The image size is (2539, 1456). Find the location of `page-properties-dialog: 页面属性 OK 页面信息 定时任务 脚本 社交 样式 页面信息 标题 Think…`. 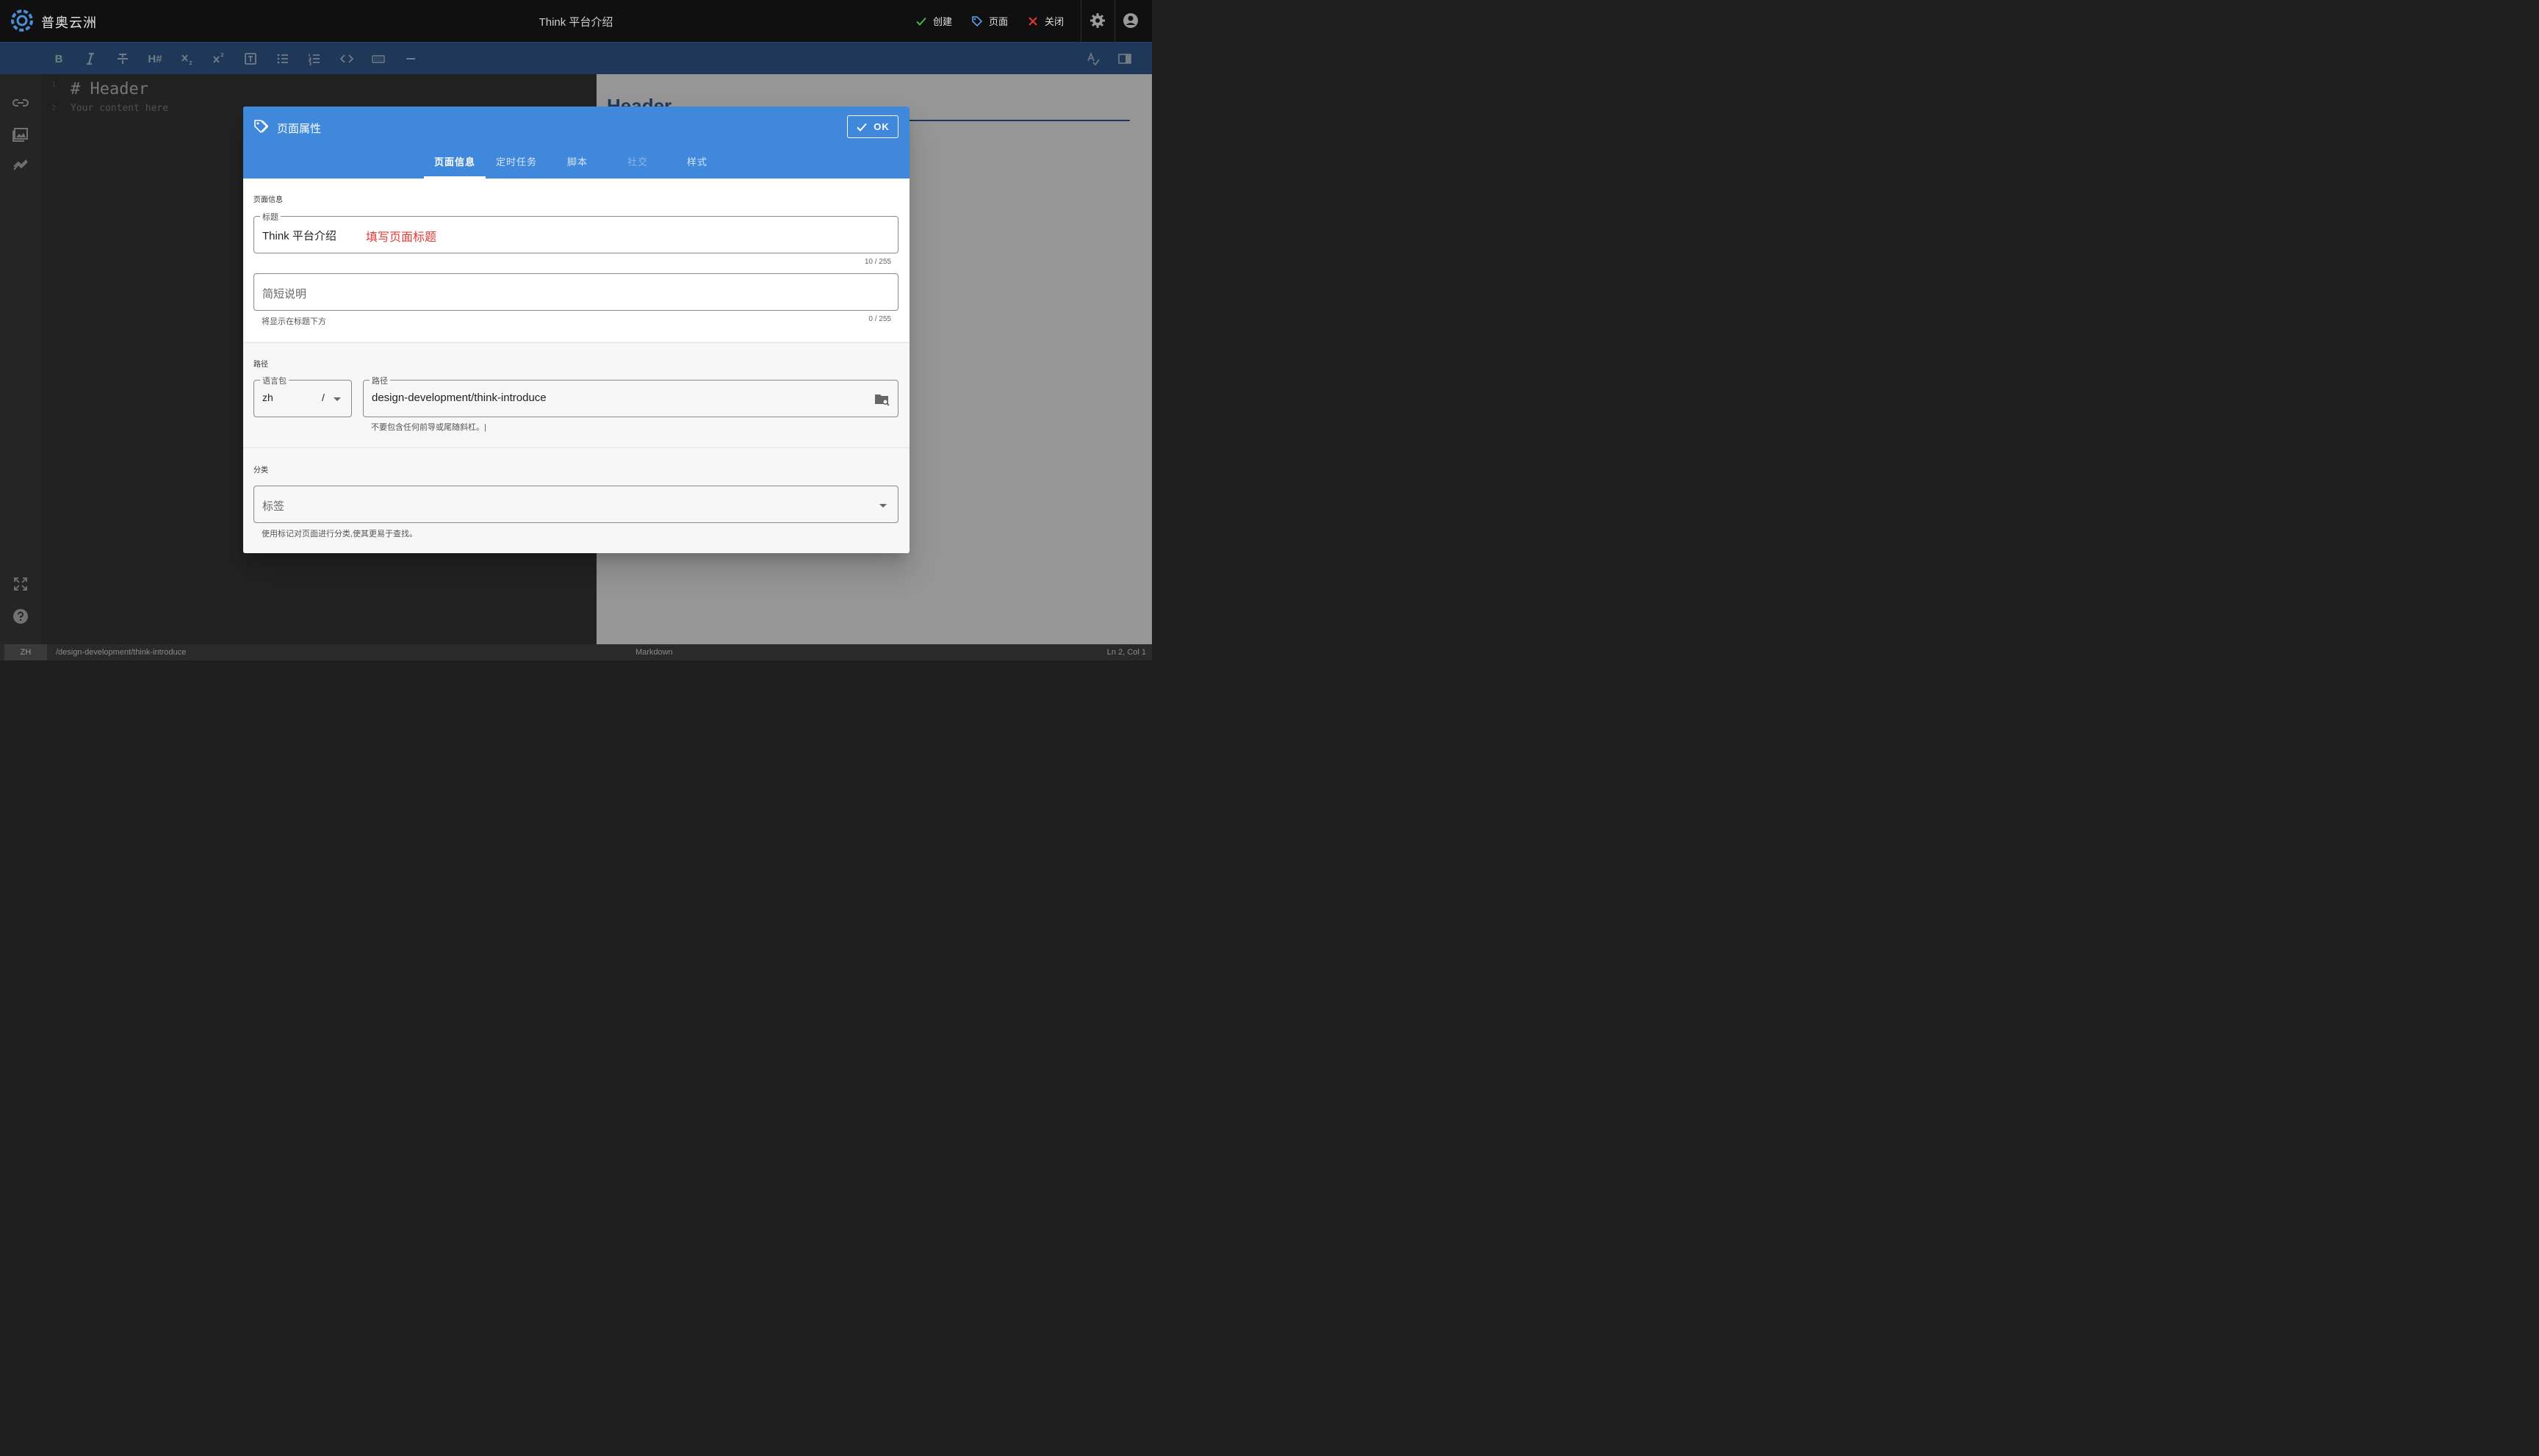

page-properties-dialog: 页面属性 OK 页面信息 定时任务 脚本 社交 样式 页面信息 标题 Think… is located at coordinates (576, 330).